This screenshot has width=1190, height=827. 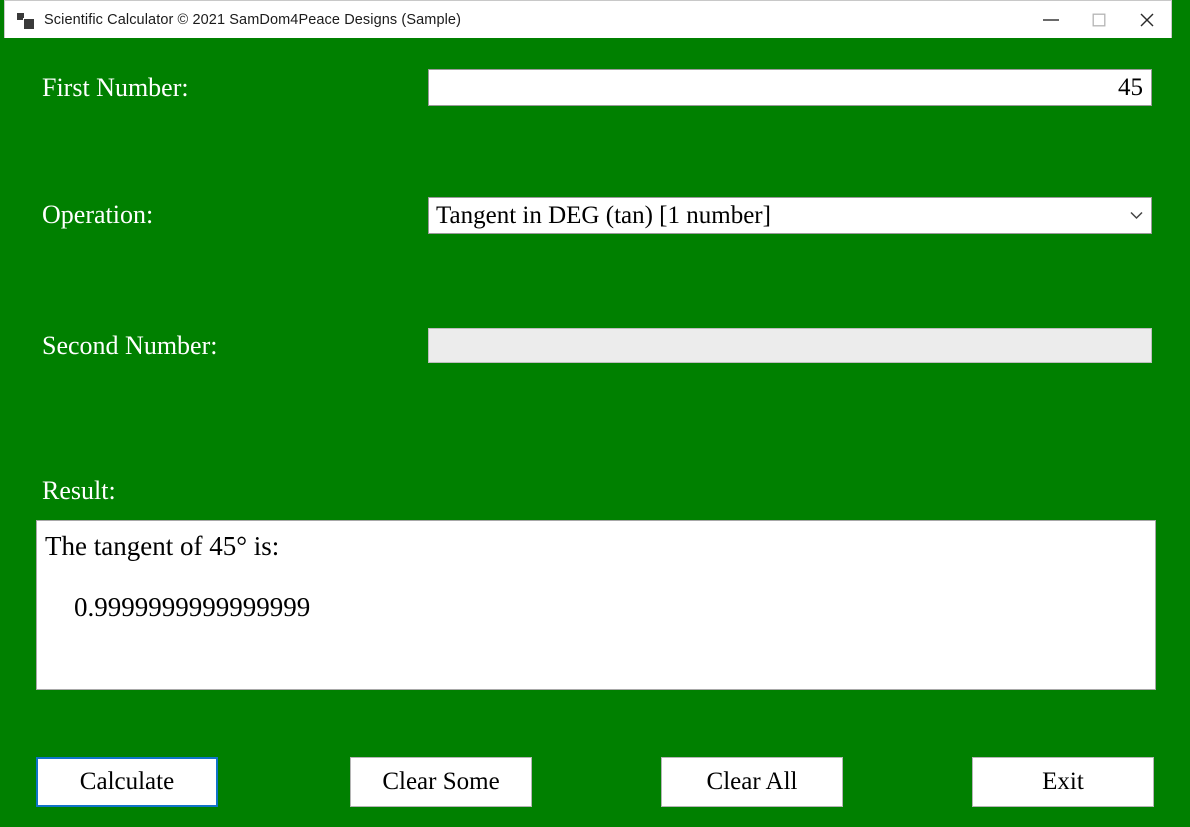 What do you see at coordinates (790, 87) in the screenshot?
I see `first-number-input: 45` at bounding box center [790, 87].